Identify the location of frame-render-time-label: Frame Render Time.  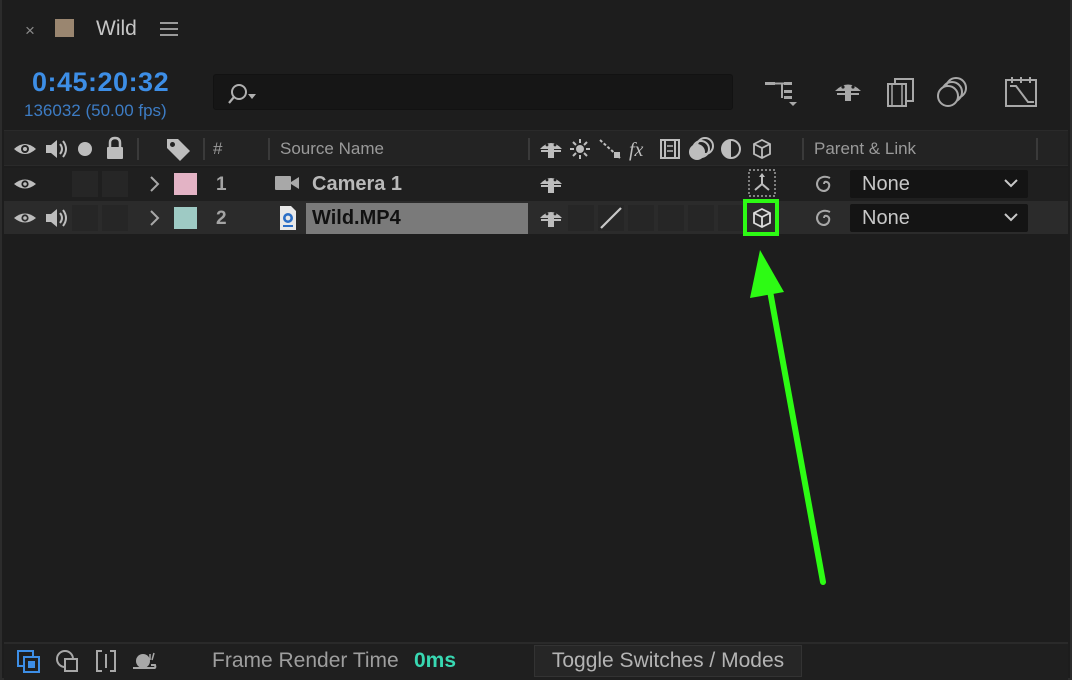
(305, 660).